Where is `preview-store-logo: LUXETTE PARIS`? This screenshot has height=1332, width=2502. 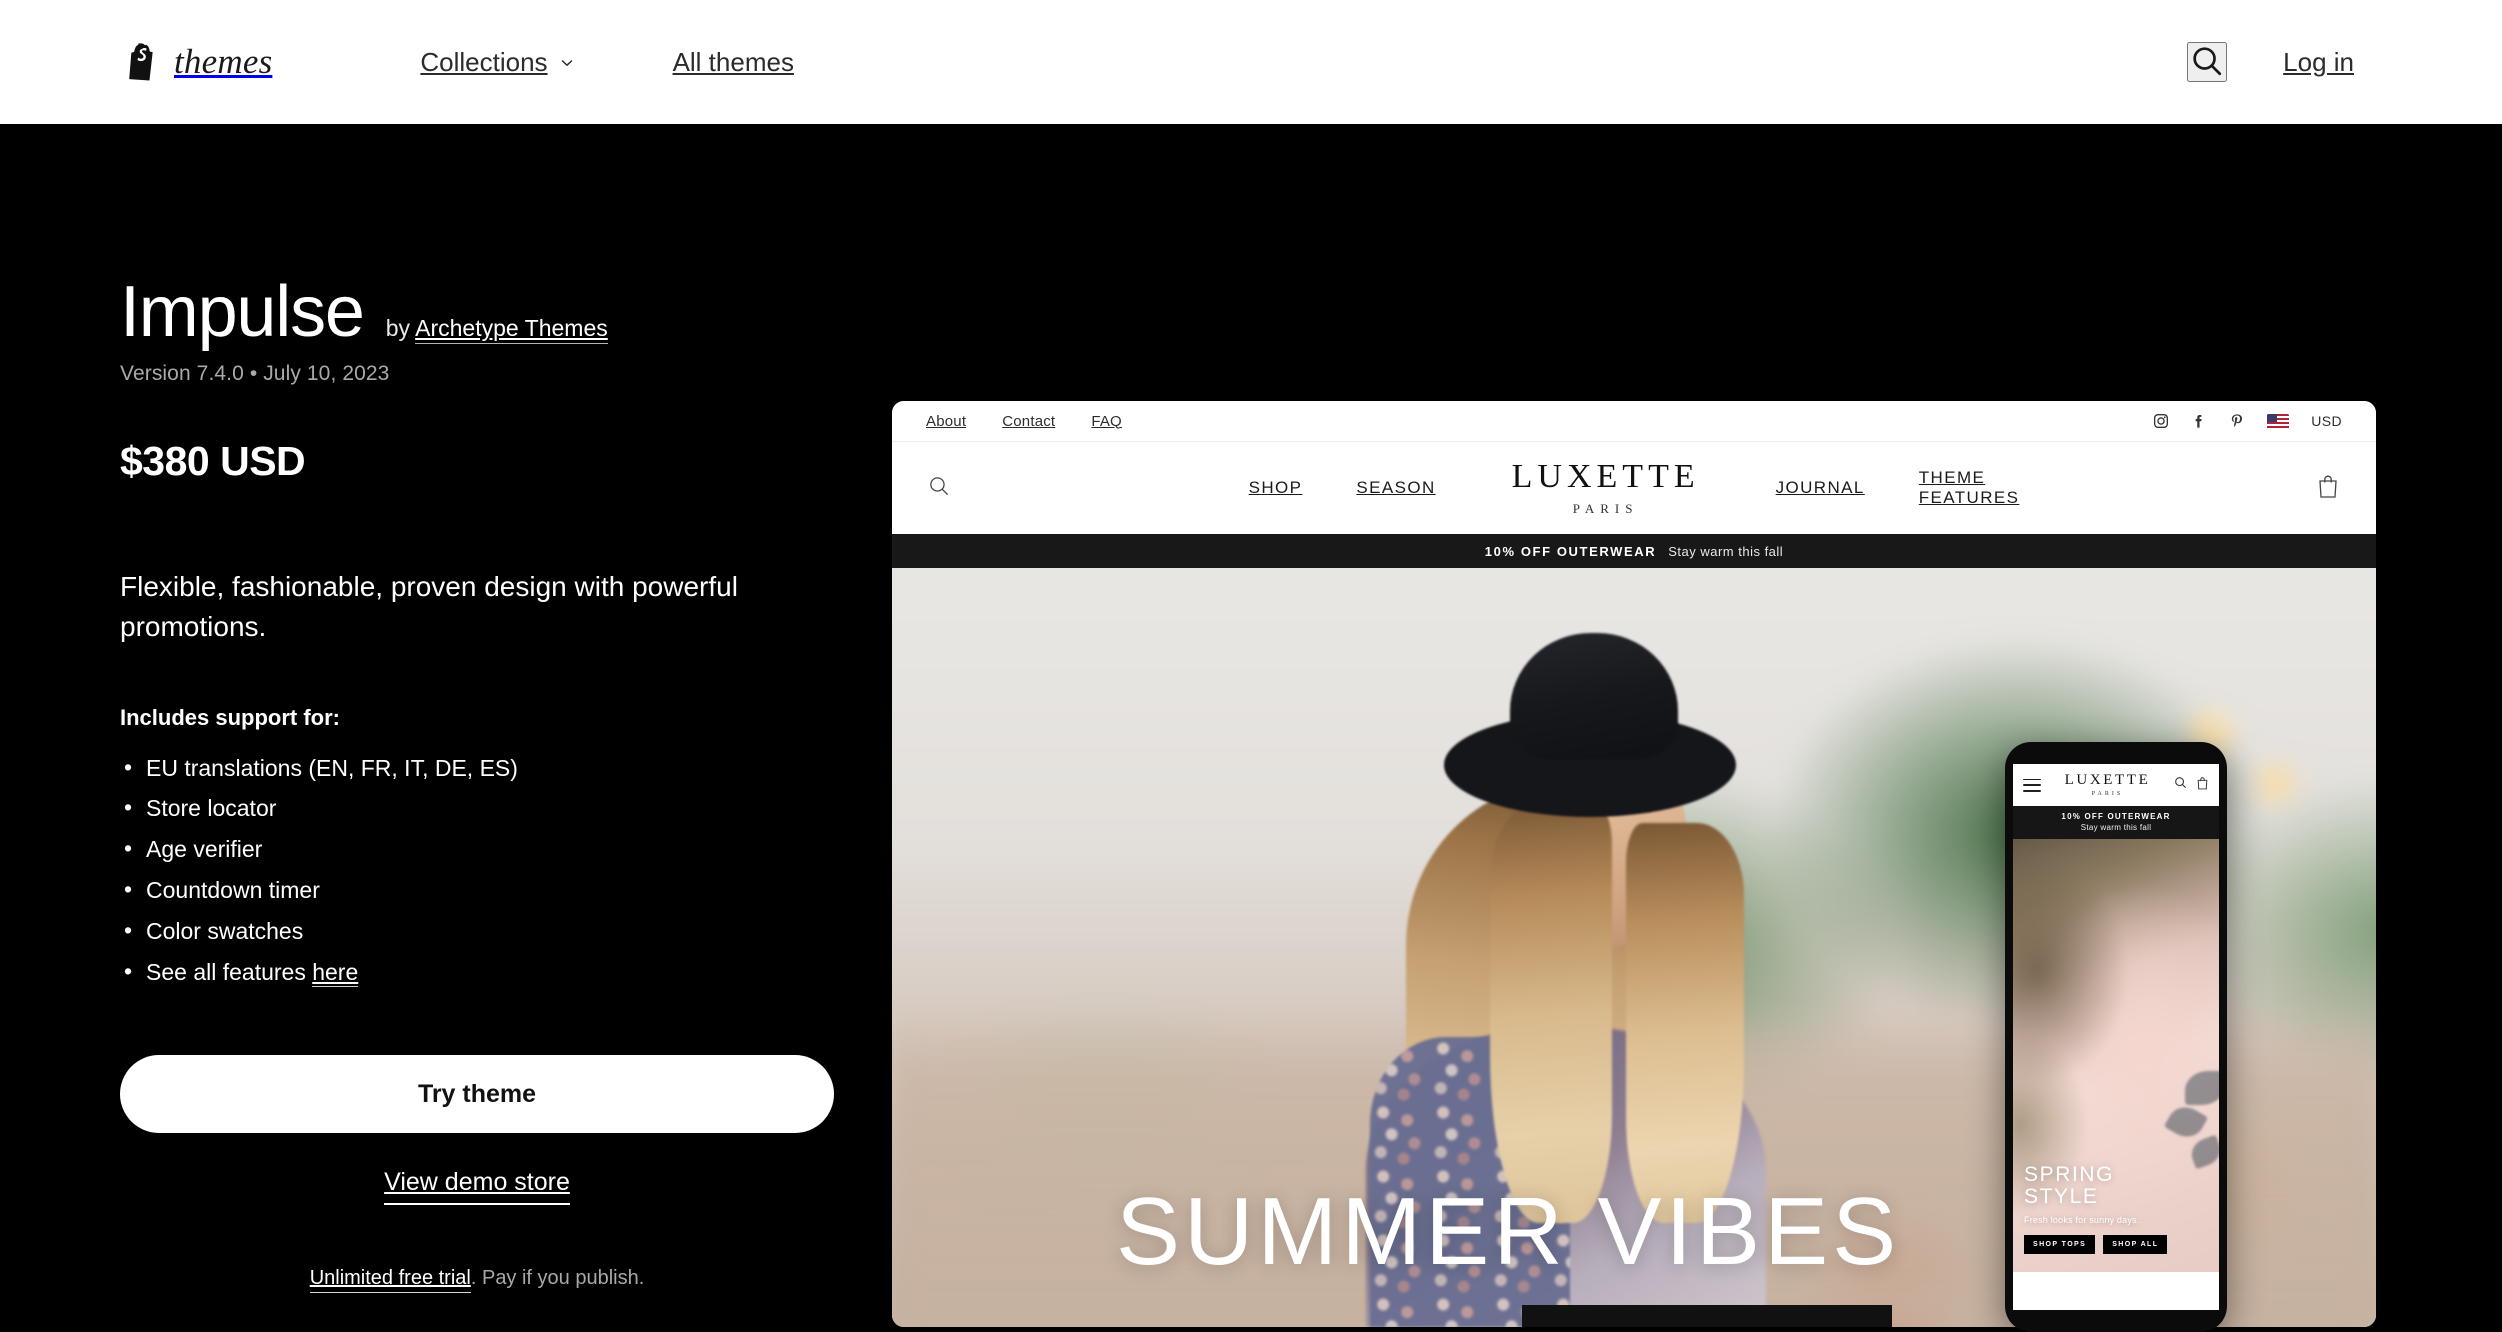 preview-store-logo: LUXETTE PARIS is located at coordinates (1606, 487).